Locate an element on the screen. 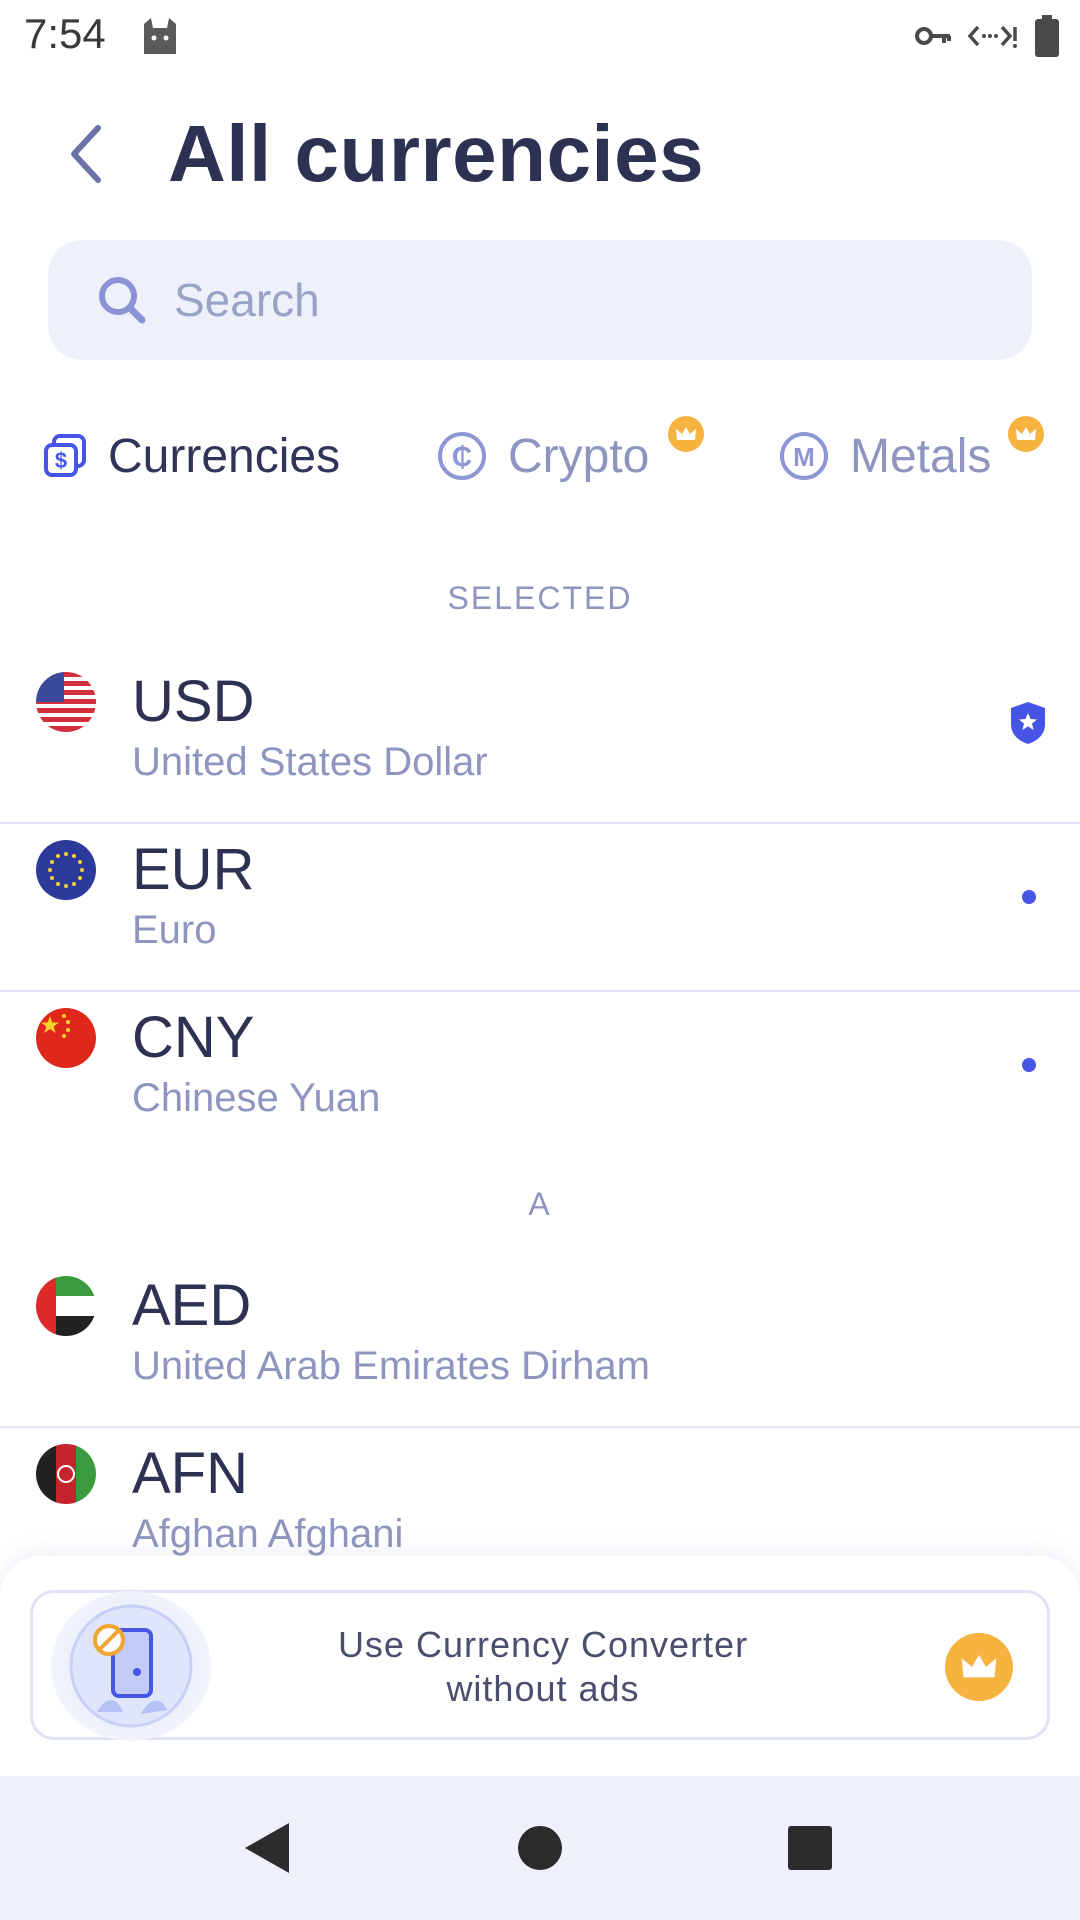 This screenshot has height=1920, width=1080. eu-flag-icon is located at coordinates (66, 870).